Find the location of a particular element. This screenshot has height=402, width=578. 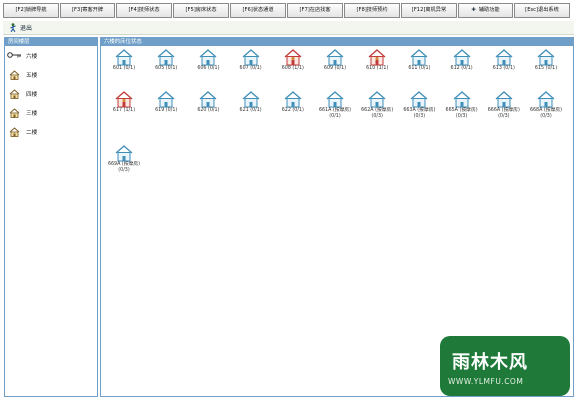

room-free: 605 (0/1) is located at coordinates (166, 60).